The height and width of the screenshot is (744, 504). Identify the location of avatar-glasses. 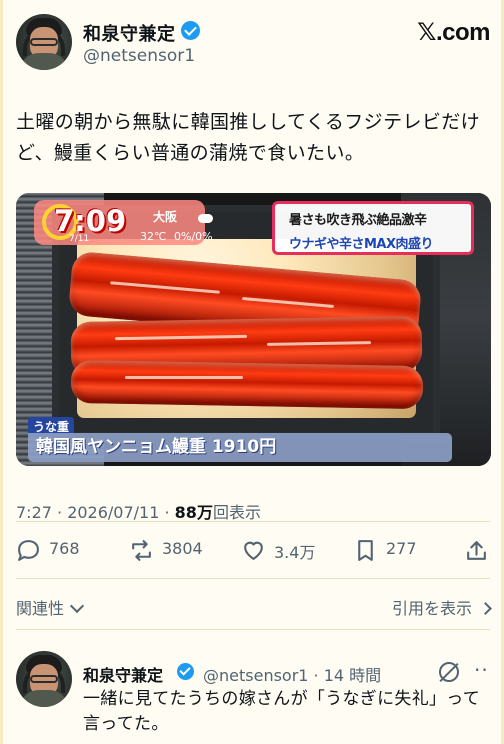
(44, 42).